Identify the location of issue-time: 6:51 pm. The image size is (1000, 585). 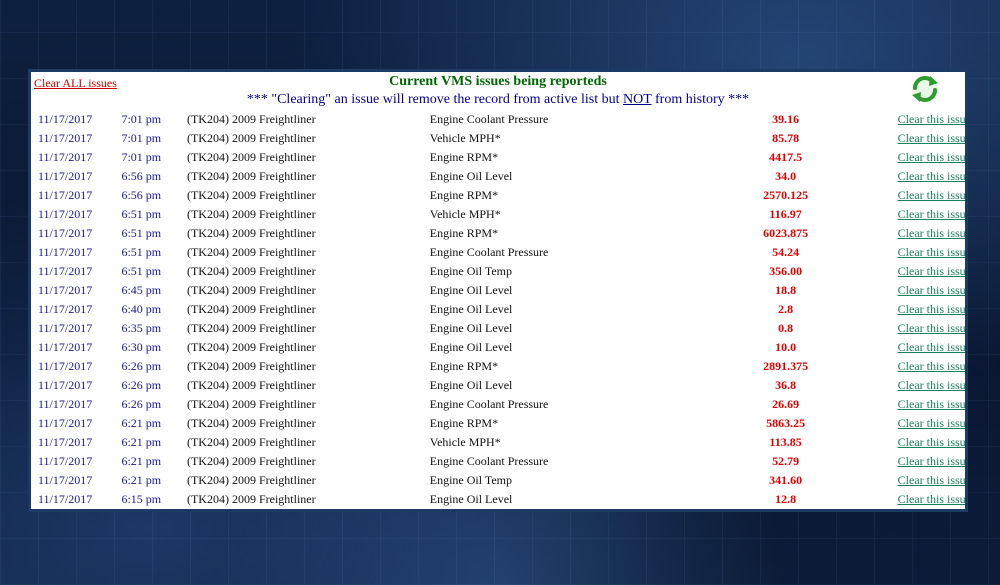
(141, 233).